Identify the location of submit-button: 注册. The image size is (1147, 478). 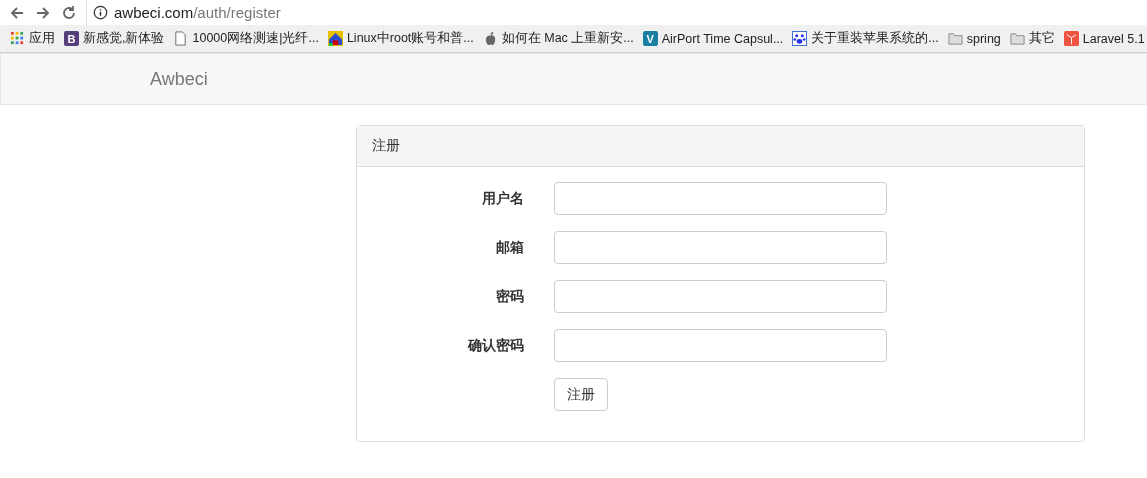
(581, 394).